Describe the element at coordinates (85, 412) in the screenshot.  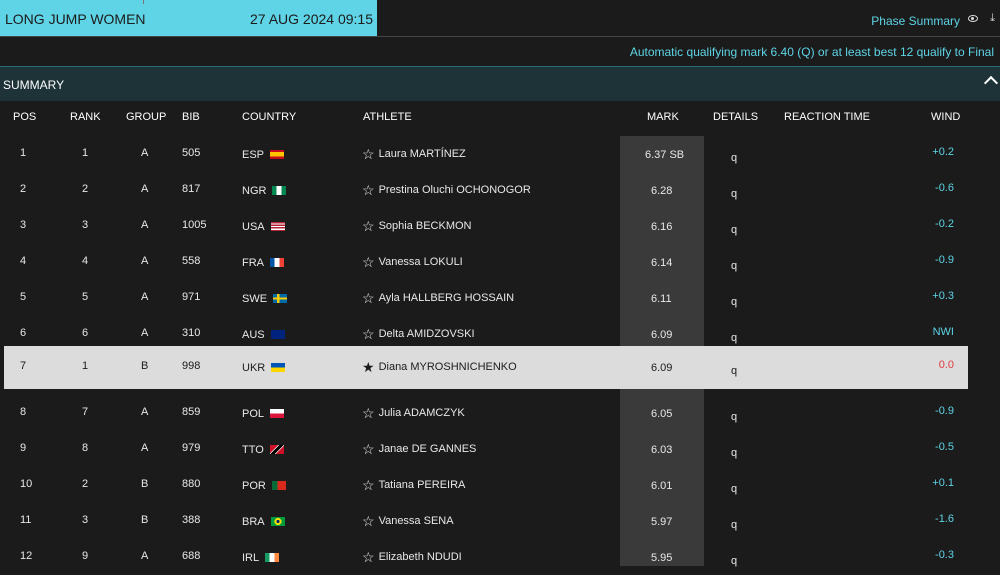
I see `rank-cell: 7` at that location.